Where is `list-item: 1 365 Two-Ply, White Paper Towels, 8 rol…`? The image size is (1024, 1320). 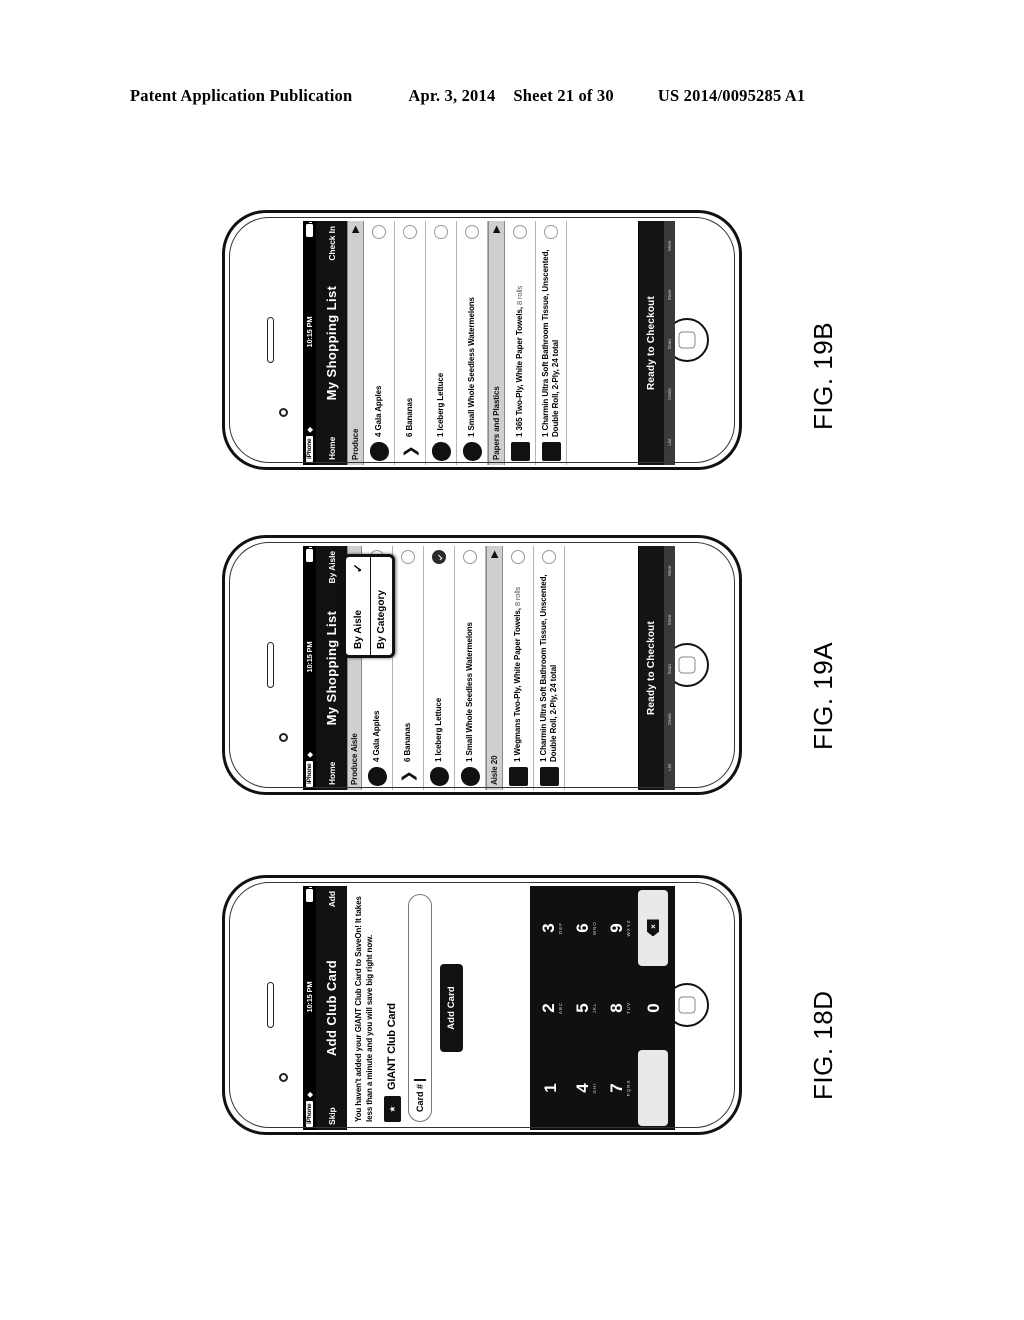 list-item: 1 365 Two-Ply, White Paper Towels, 8 rol… is located at coordinates (520, 343).